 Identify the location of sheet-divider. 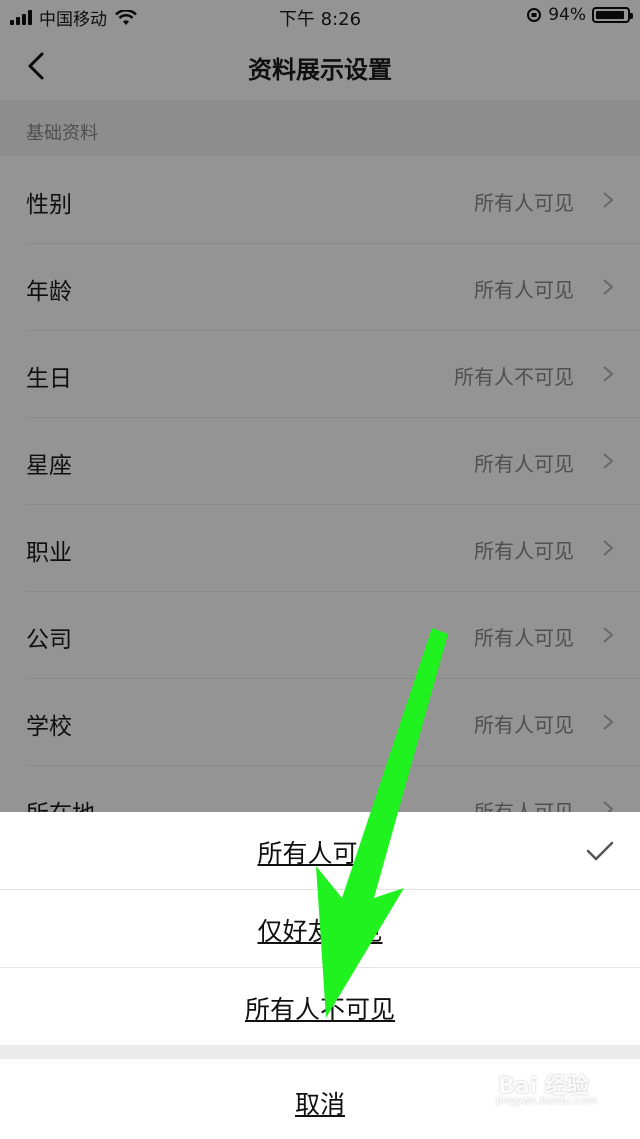
(320, 1052).